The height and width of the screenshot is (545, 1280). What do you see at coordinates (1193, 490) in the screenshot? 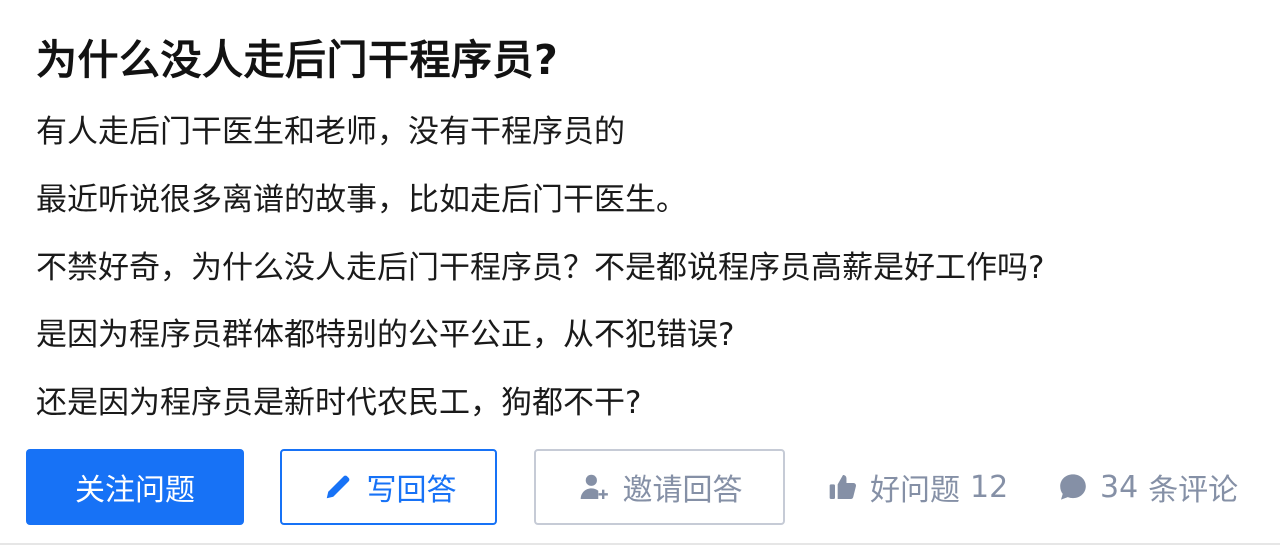
I see `comment-unit-label: 条评论` at bounding box center [1193, 490].